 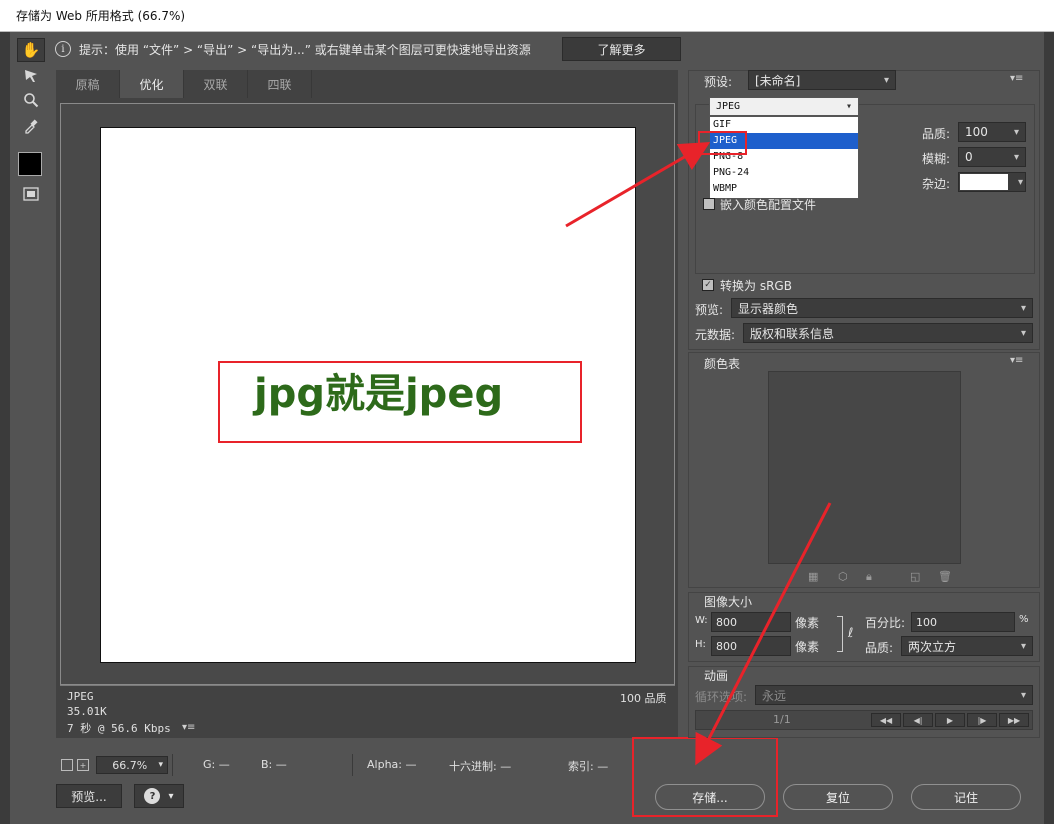 I want to click on arrow-to-save-button, so click(x=763, y=634).